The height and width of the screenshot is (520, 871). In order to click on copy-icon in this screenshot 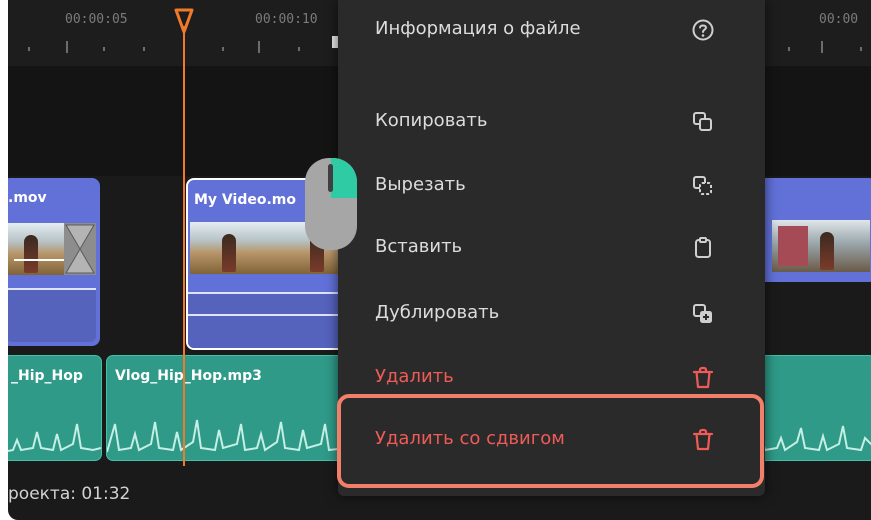, I will do `click(702, 121)`.